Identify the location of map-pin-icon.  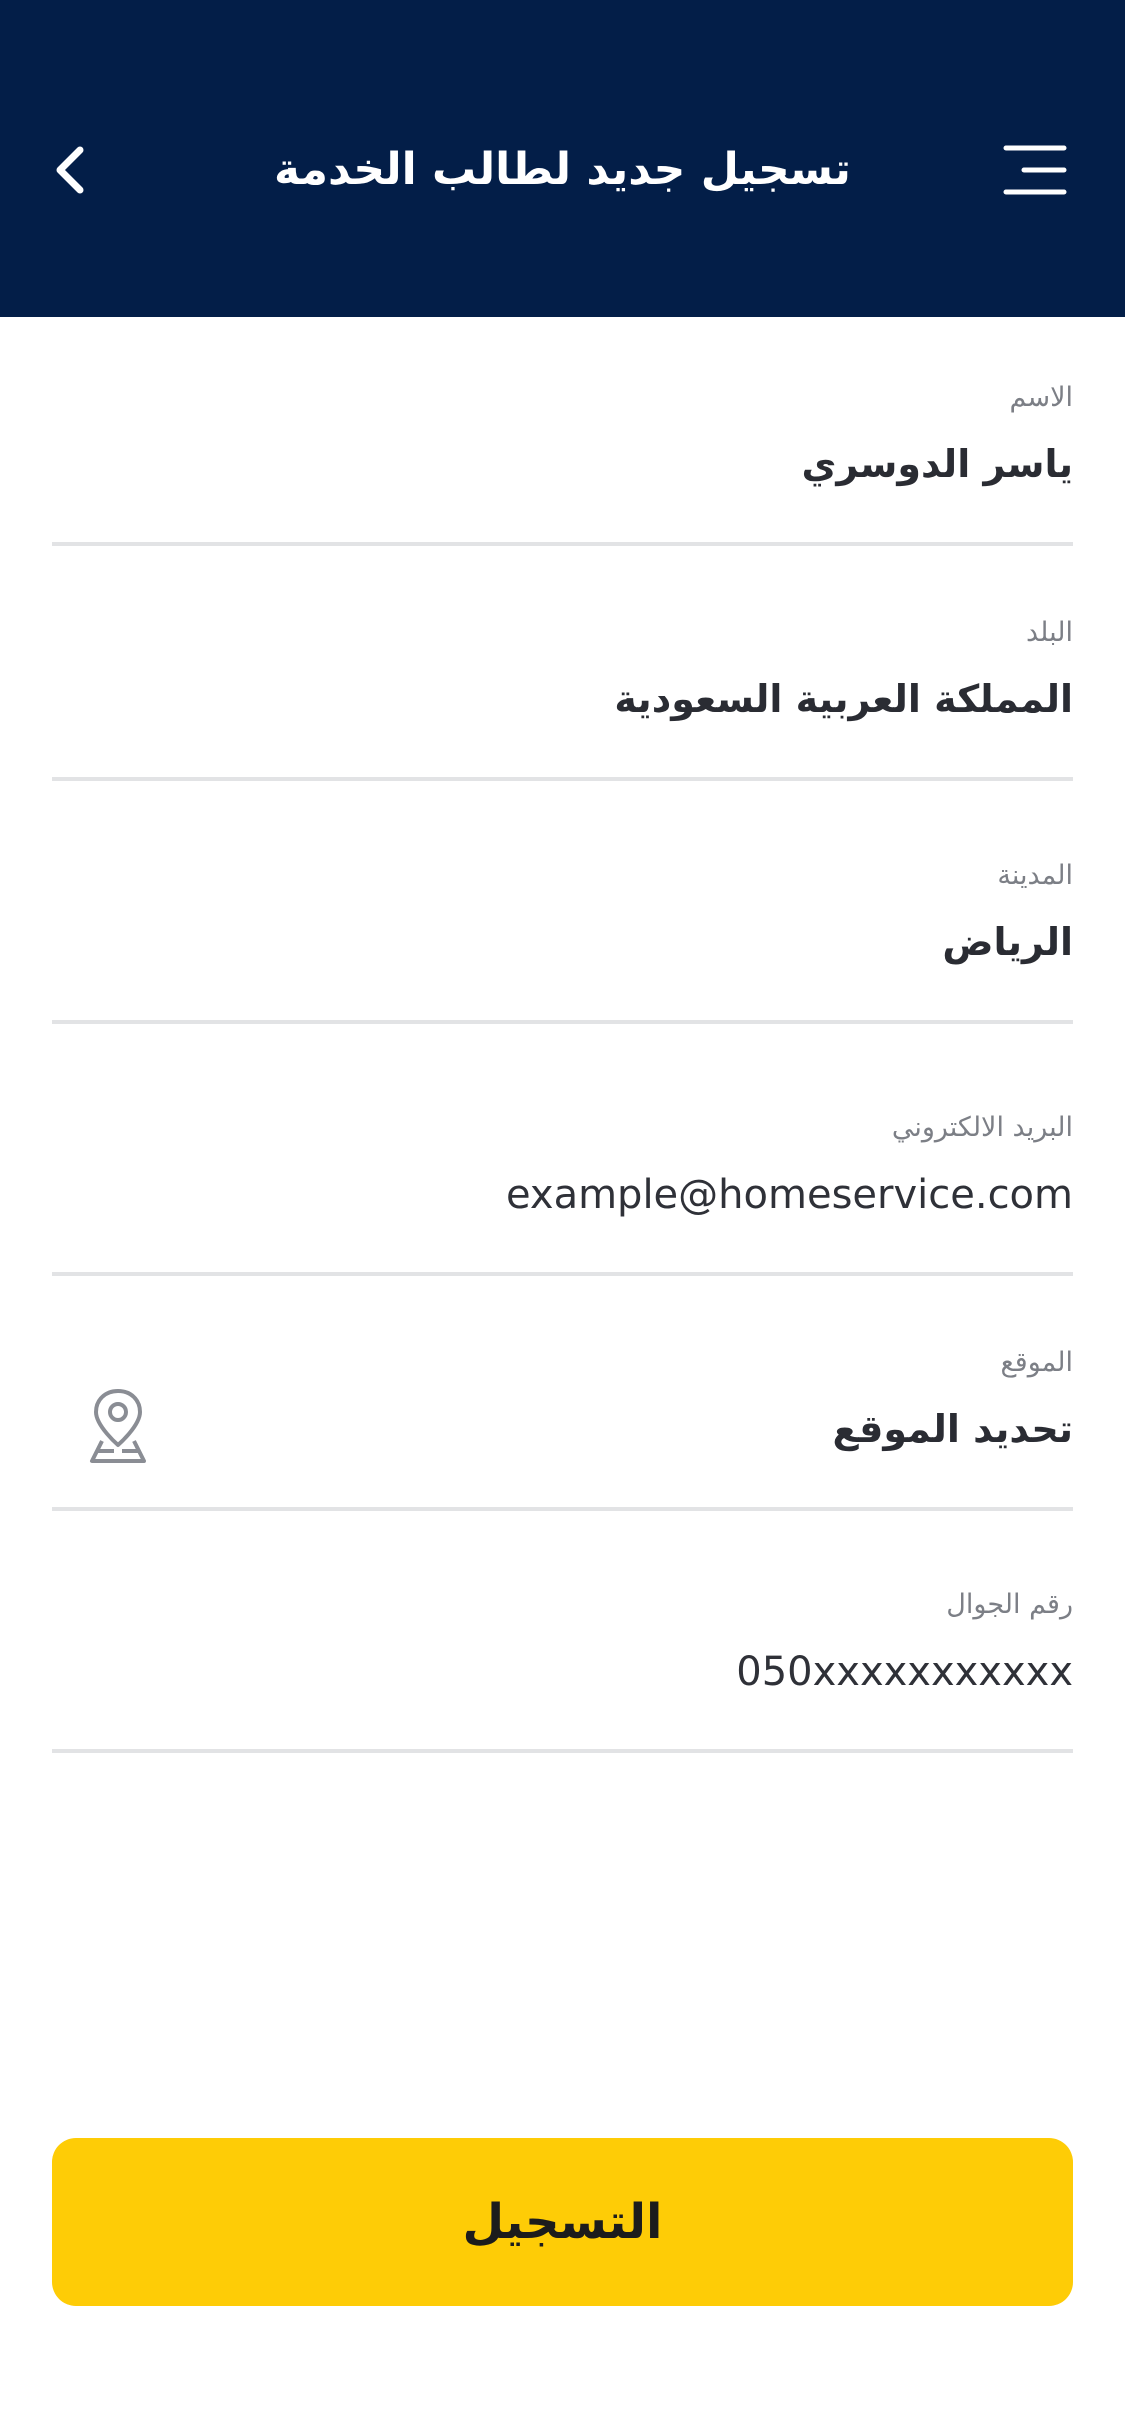
(118, 1425).